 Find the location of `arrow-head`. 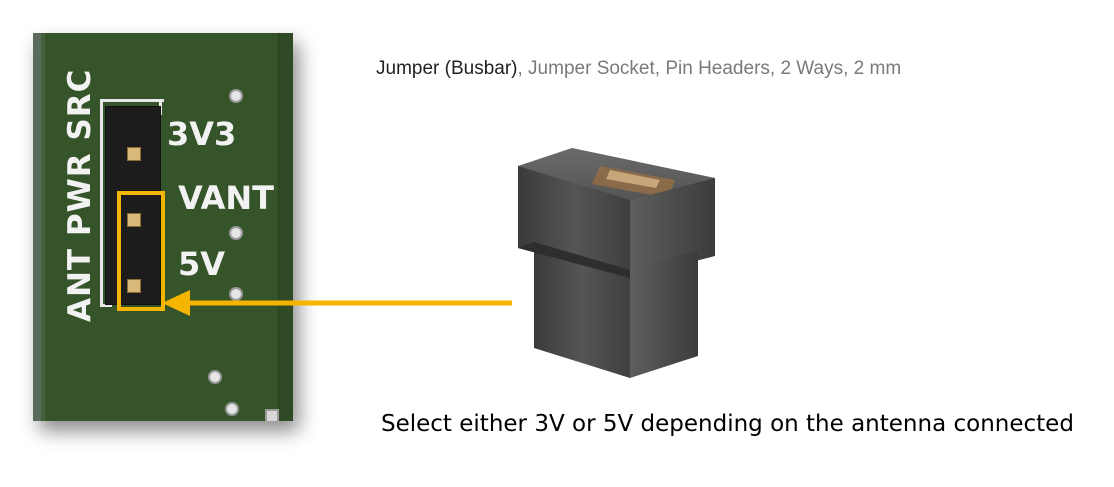

arrow-head is located at coordinates (176, 303).